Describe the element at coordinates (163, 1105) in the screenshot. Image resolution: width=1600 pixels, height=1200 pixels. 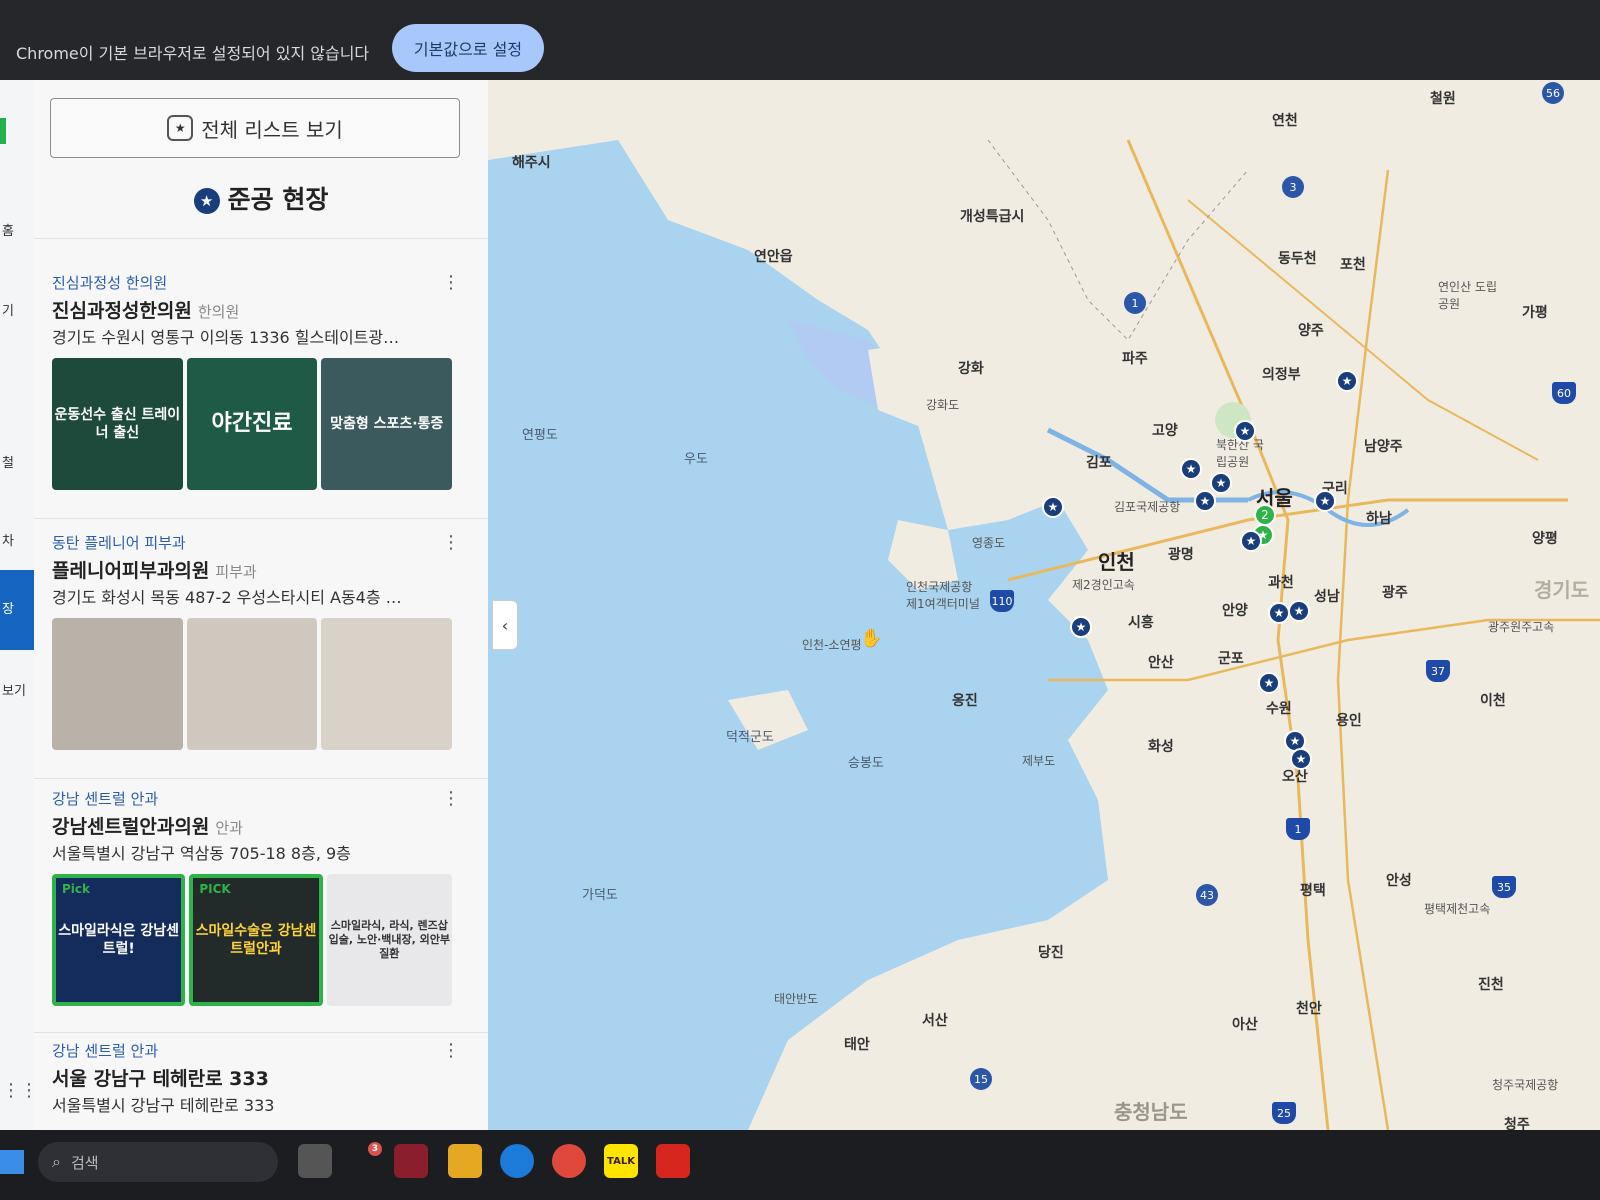
I see `place-address: 서울특별시 강남구 테헤란로 333` at that location.